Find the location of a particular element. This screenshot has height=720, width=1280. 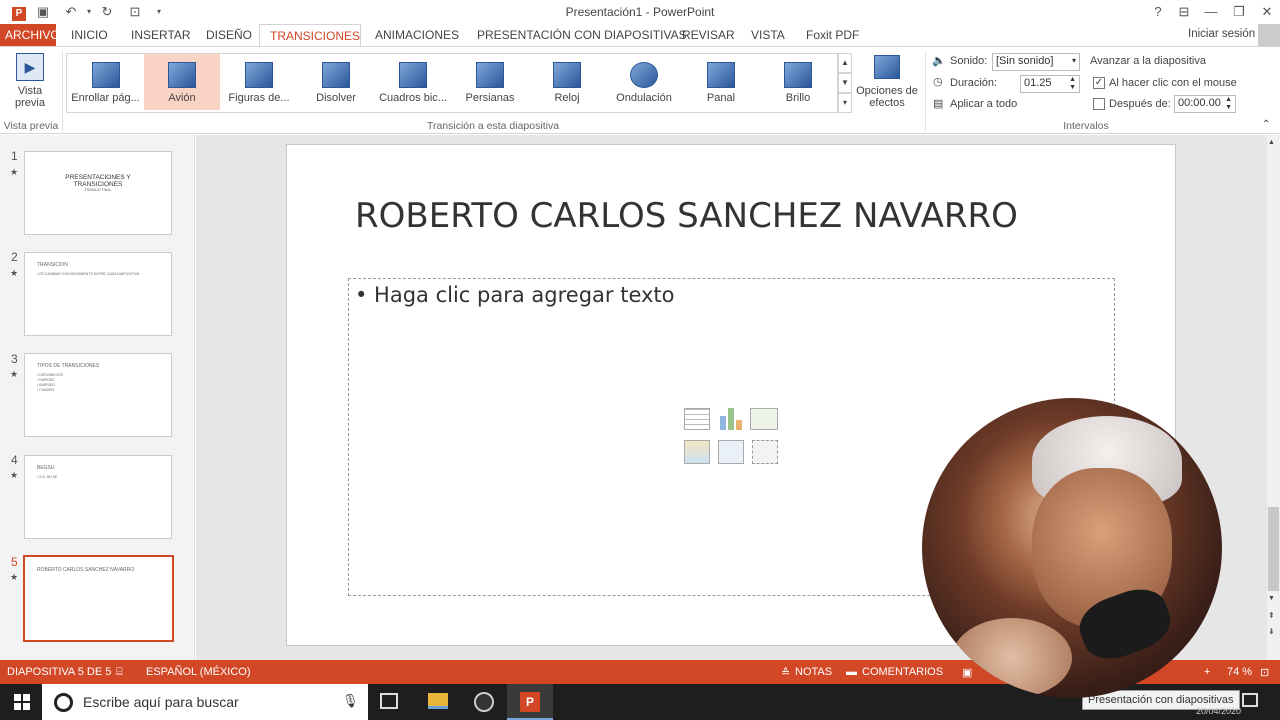

notifications-icon is located at coordinates (1250, 700).